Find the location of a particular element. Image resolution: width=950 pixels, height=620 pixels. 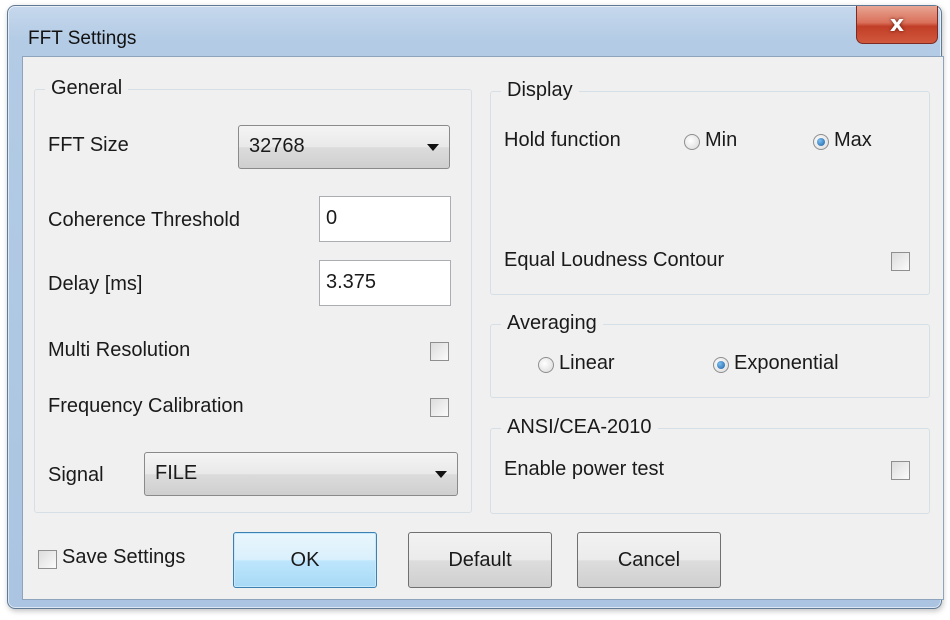

averaging-linear-radio is located at coordinates (546, 365).